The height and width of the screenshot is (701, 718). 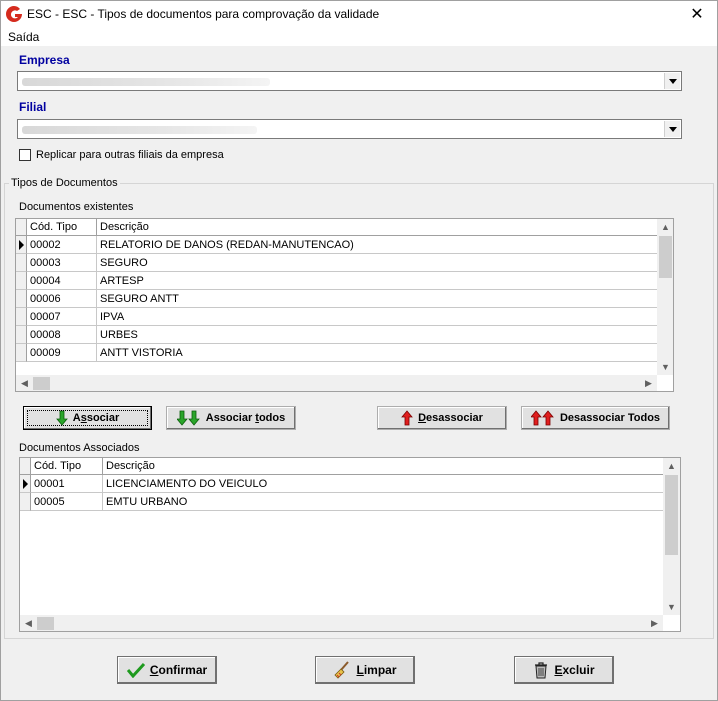 I want to click on cell-cod-tipo: 00005, so click(x=67, y=502).